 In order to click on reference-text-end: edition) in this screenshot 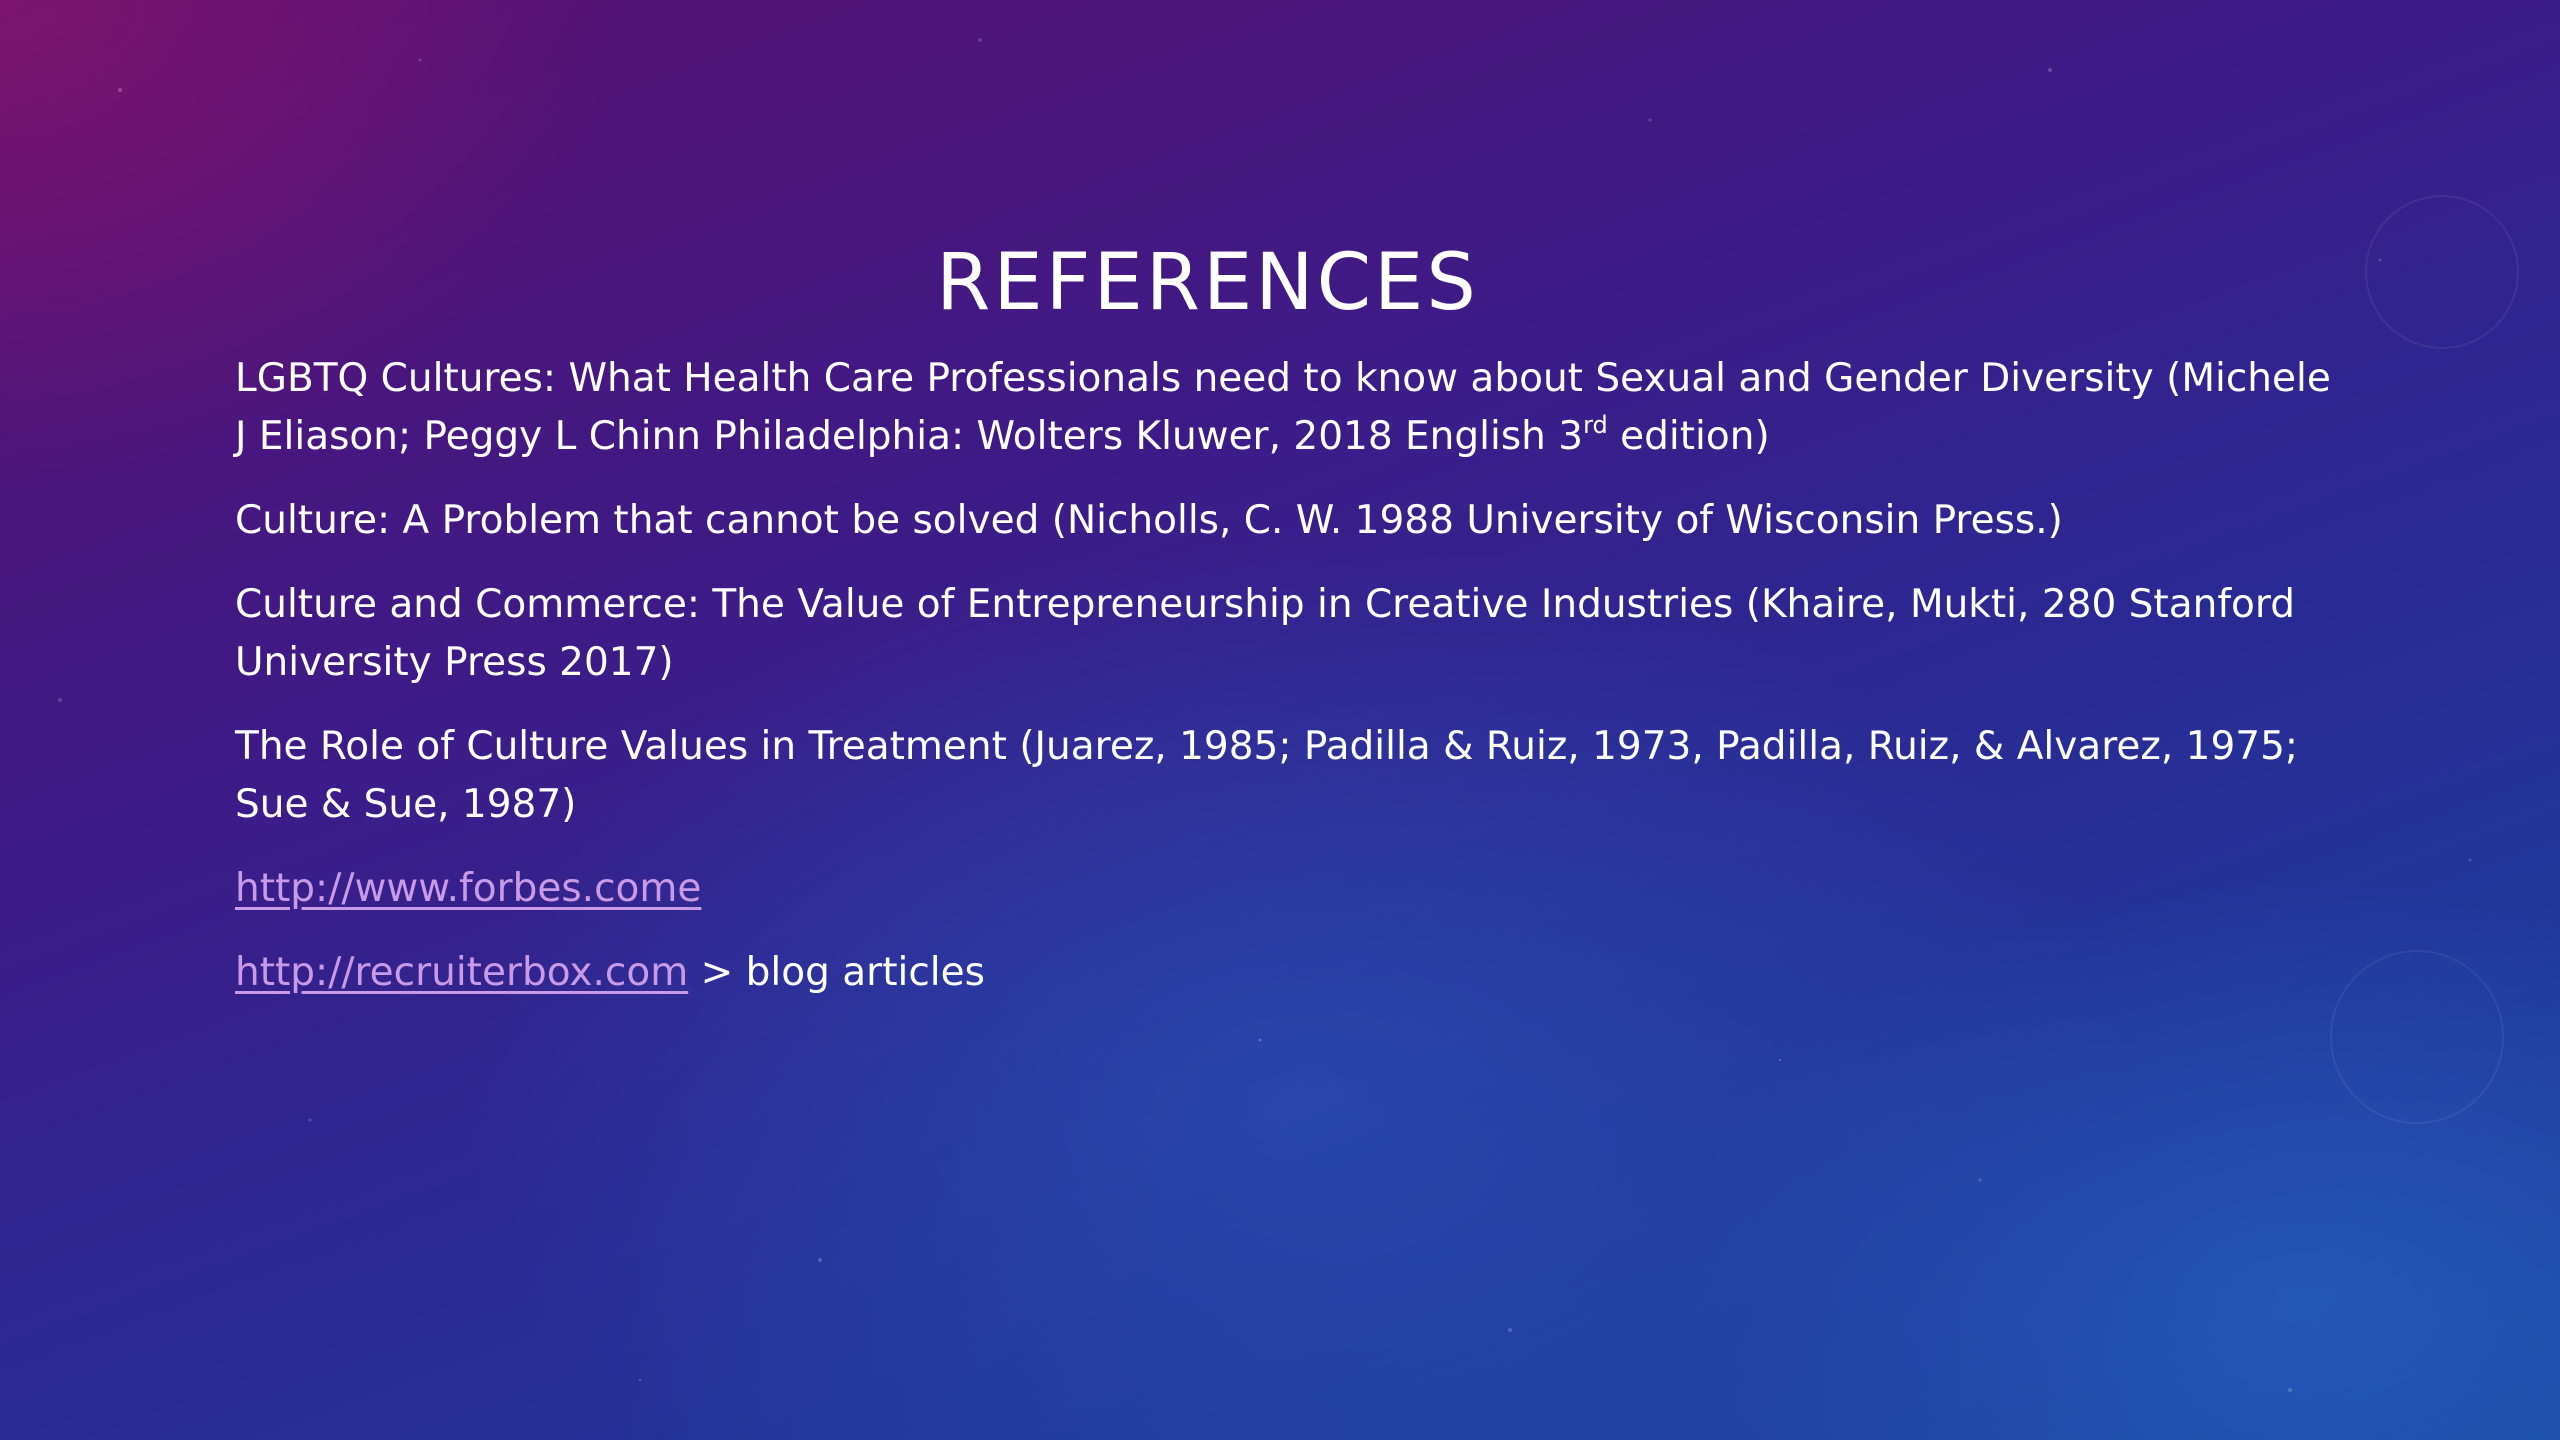, I will do `click(1688, 436)`.